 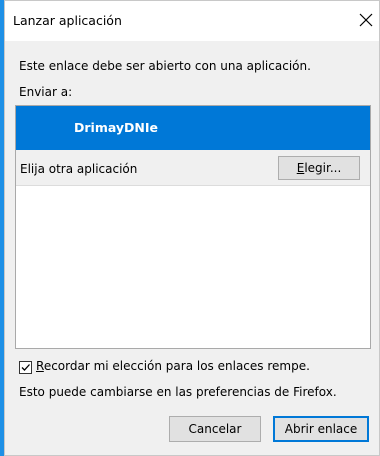 I want to click on open-link-button: Abrir enlace, so click(x=321, y=429).